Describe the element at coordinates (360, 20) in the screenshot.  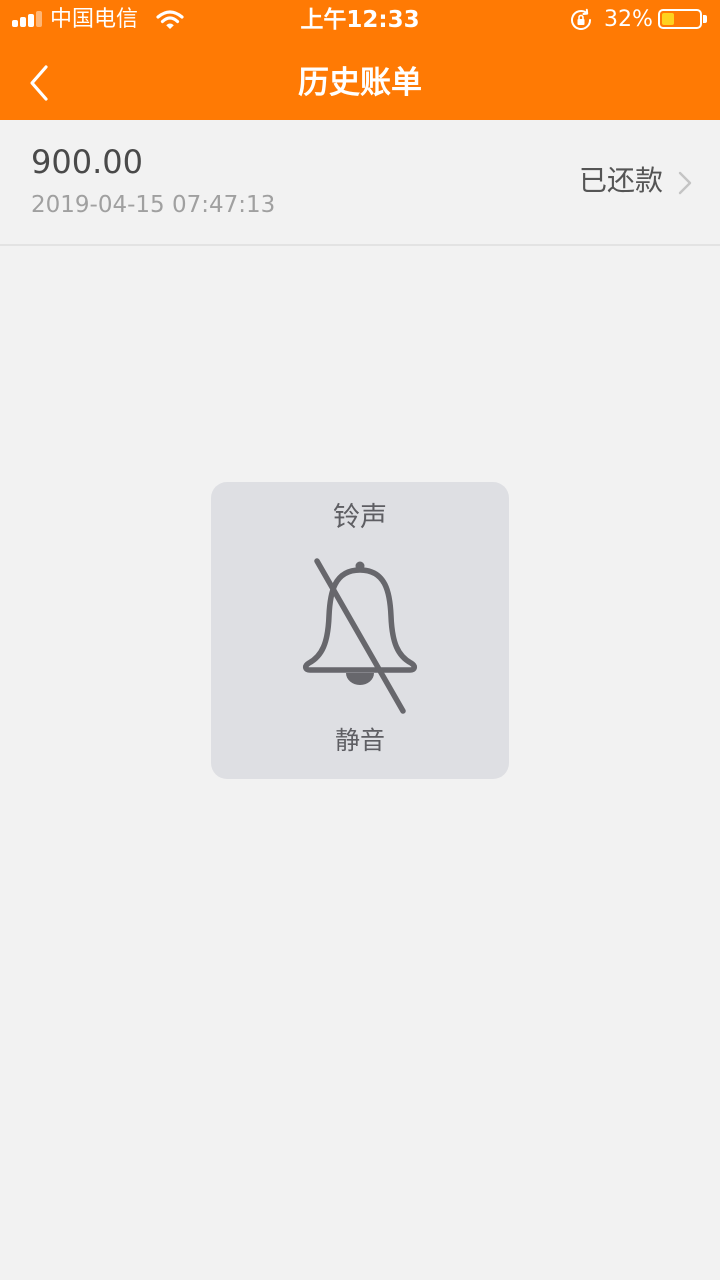
I see `status-bar: 中国电信 上午12:33 32%` at that location.